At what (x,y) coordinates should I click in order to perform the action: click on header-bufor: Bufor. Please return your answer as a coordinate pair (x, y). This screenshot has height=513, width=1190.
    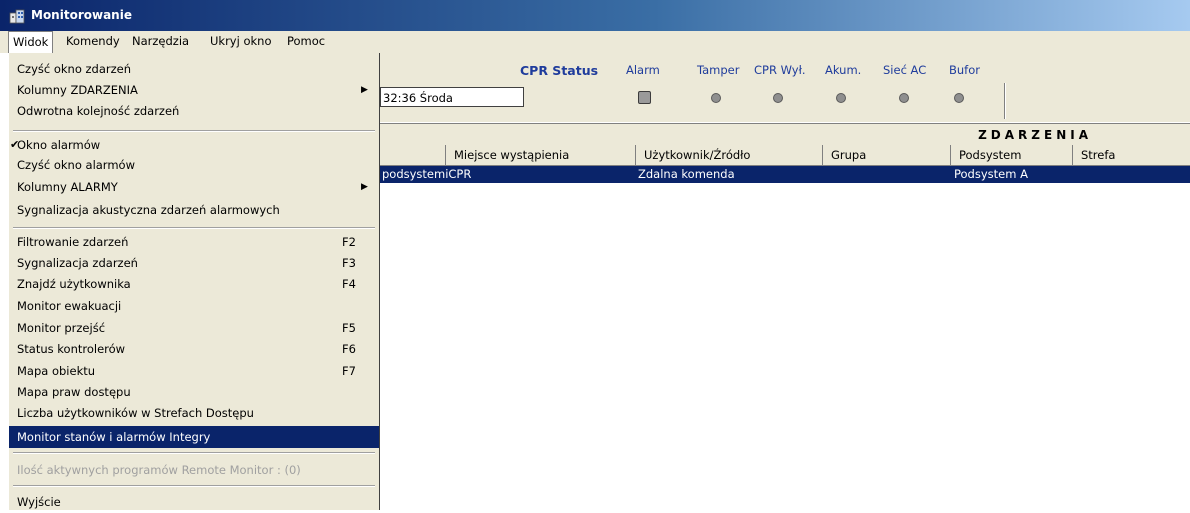
    Looking at the image, I should click on (964, 70).